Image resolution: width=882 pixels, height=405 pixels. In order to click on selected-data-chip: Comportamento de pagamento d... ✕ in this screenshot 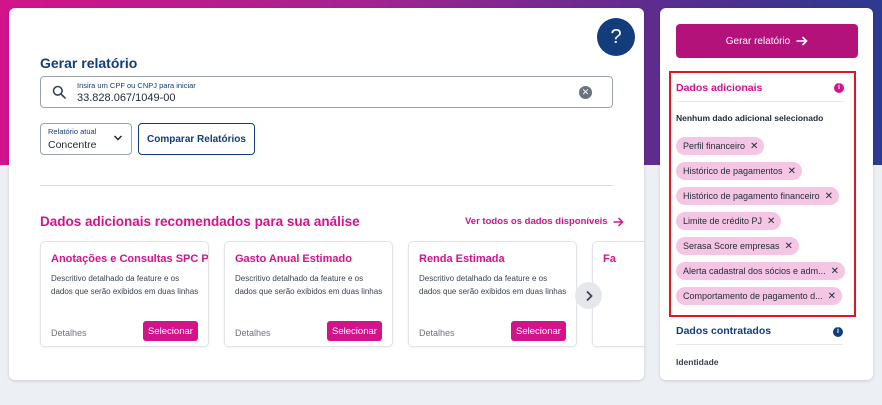, I will do `click(759, 296)`.